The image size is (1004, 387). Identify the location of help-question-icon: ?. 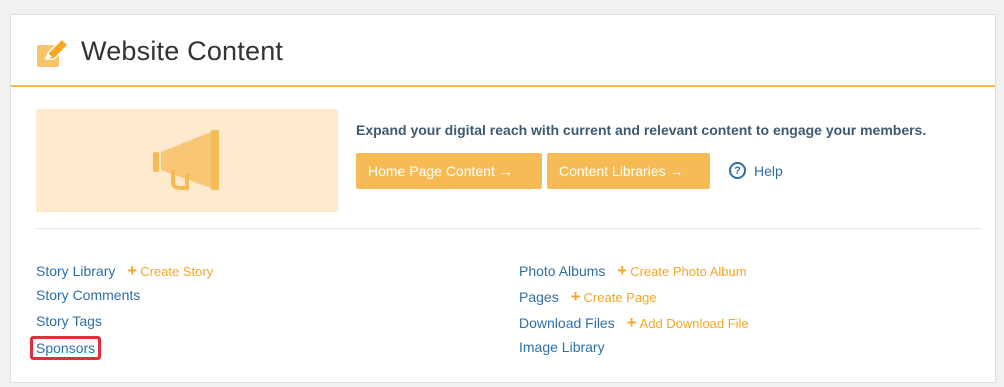
(737, 170).